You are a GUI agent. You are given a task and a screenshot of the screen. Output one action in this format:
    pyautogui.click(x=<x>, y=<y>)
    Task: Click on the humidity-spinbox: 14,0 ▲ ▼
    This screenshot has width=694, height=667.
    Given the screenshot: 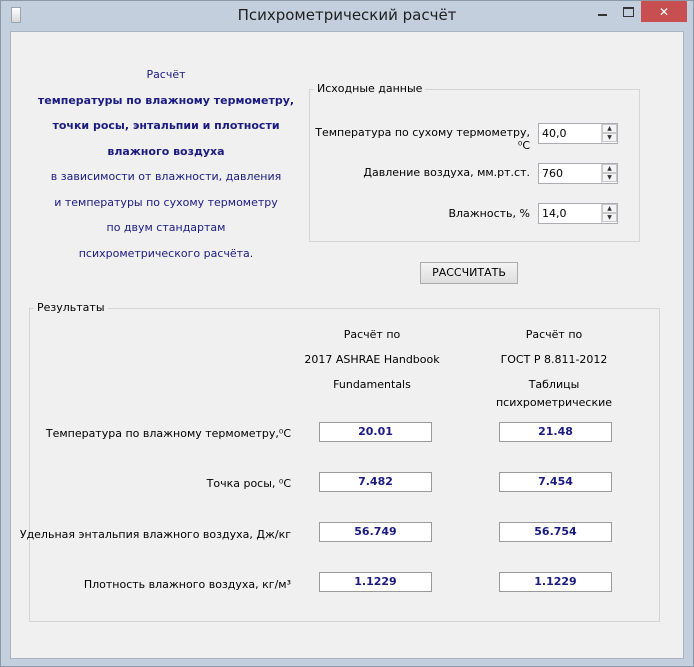 What is the action you would take?
    pyautogui.click(x=578, y=213)
    